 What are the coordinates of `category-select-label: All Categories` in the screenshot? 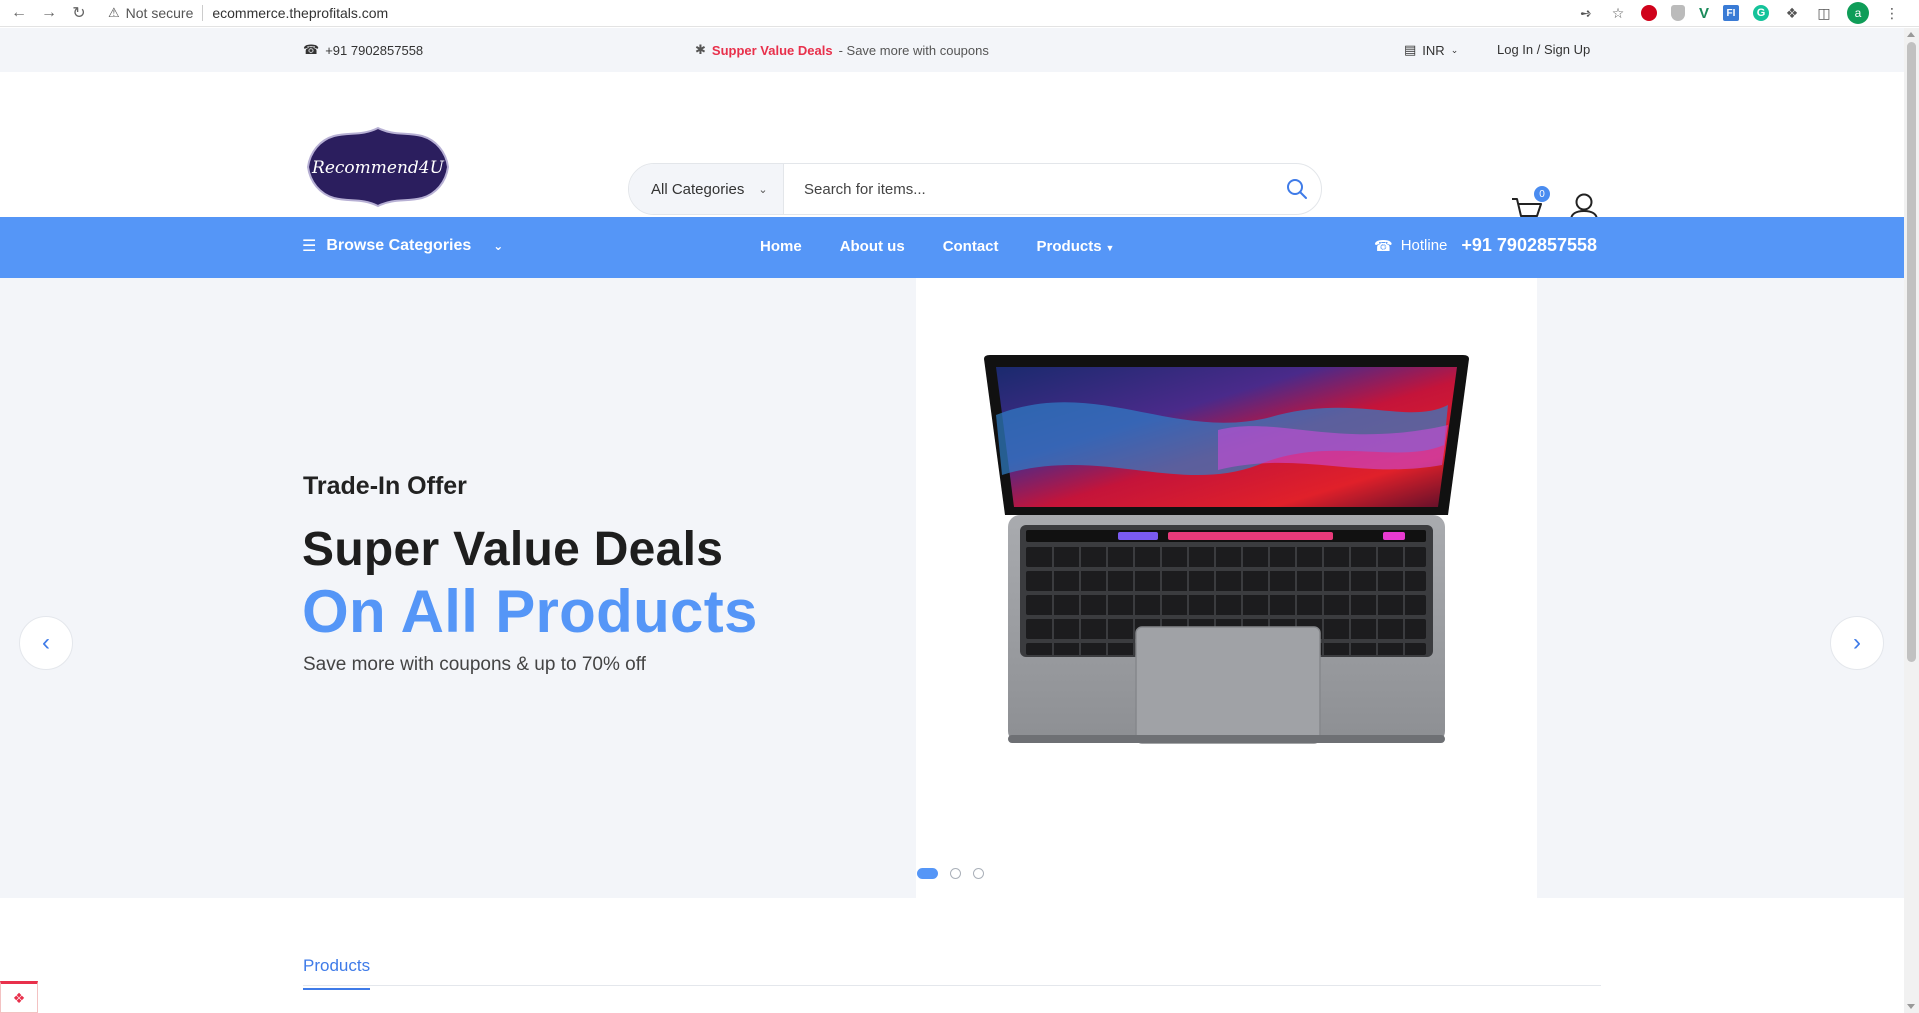 It's located at (698, 189).